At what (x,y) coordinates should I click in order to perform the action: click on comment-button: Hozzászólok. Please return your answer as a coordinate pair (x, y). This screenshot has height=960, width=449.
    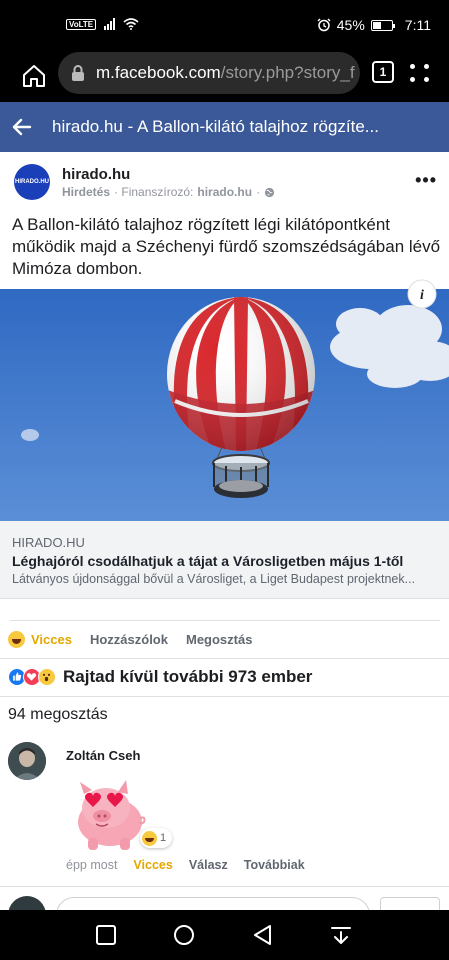
    Looking at the image, I should click on (129, 639).